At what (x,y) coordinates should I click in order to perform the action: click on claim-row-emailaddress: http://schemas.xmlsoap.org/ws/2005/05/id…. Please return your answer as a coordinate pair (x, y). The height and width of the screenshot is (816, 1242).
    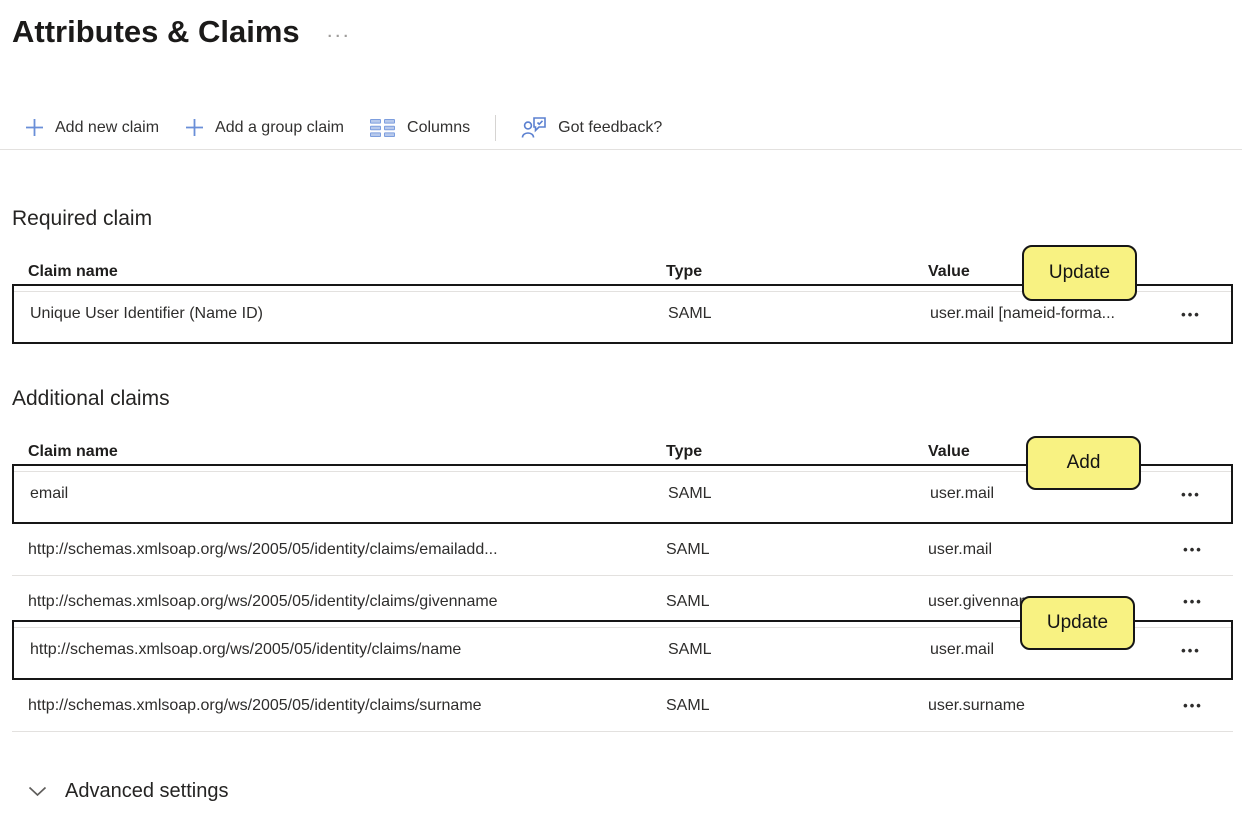
    Looking at the image, I should click on (622, 550).